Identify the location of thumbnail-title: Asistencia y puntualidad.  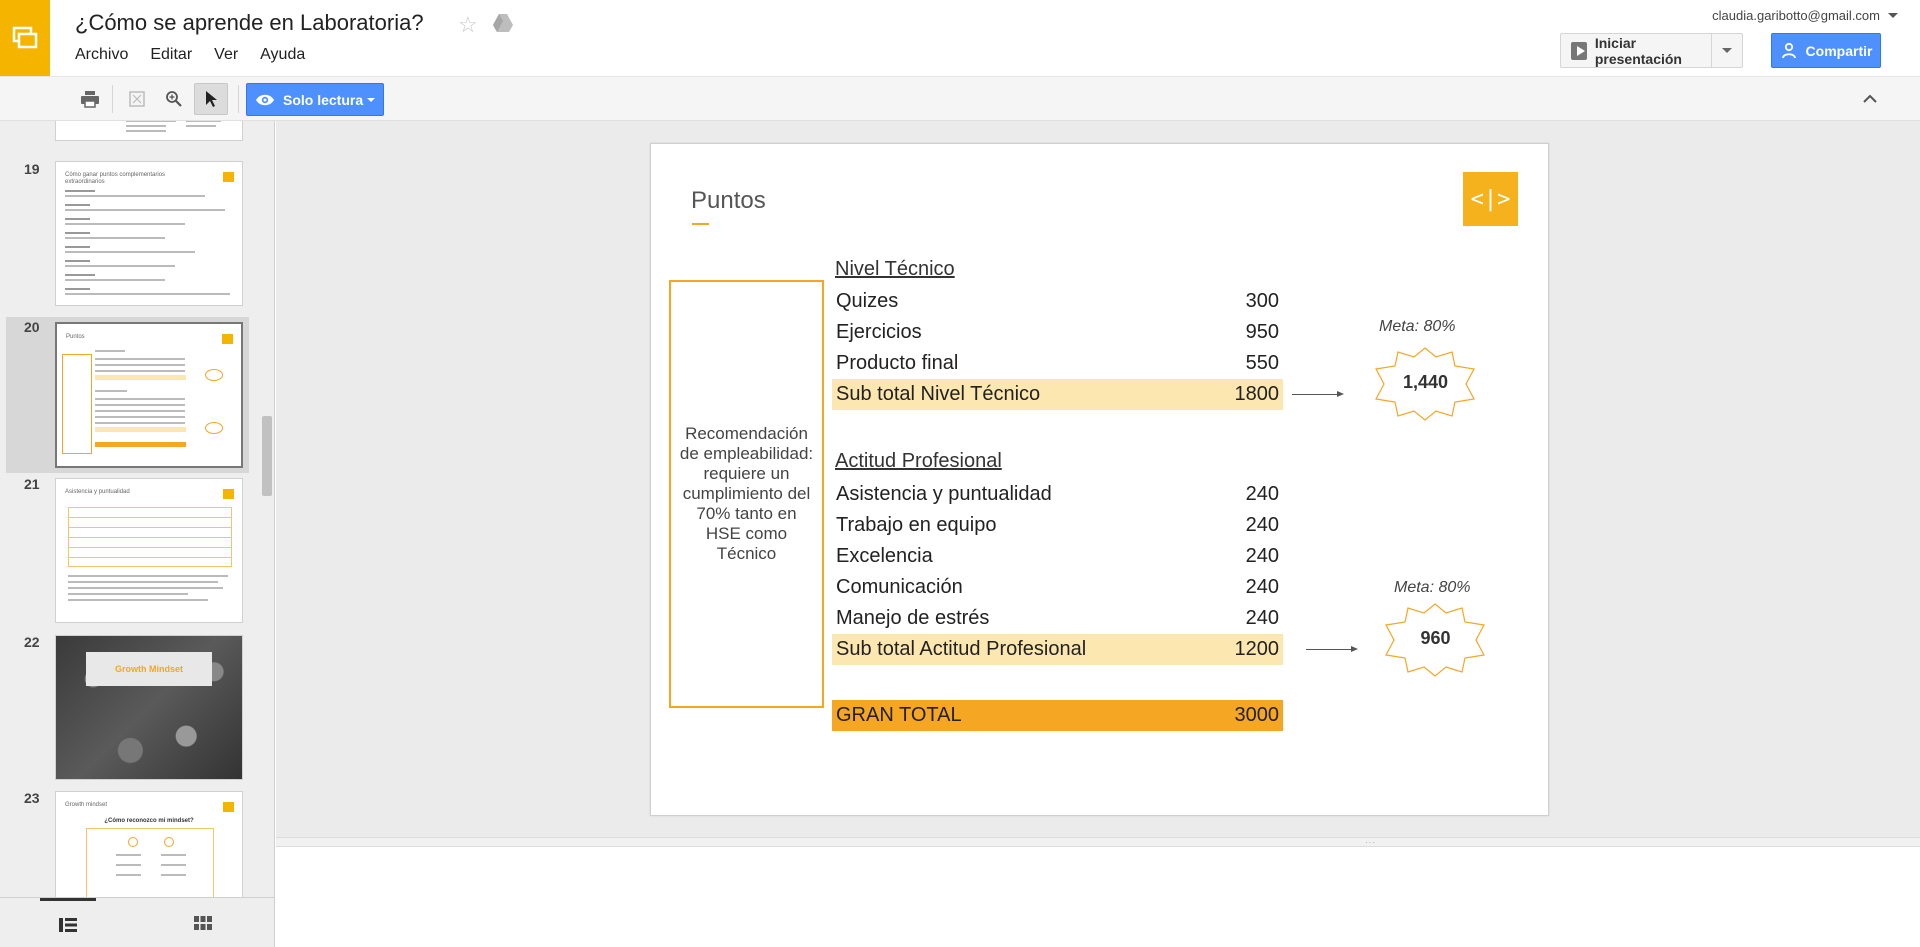
(97, 492).